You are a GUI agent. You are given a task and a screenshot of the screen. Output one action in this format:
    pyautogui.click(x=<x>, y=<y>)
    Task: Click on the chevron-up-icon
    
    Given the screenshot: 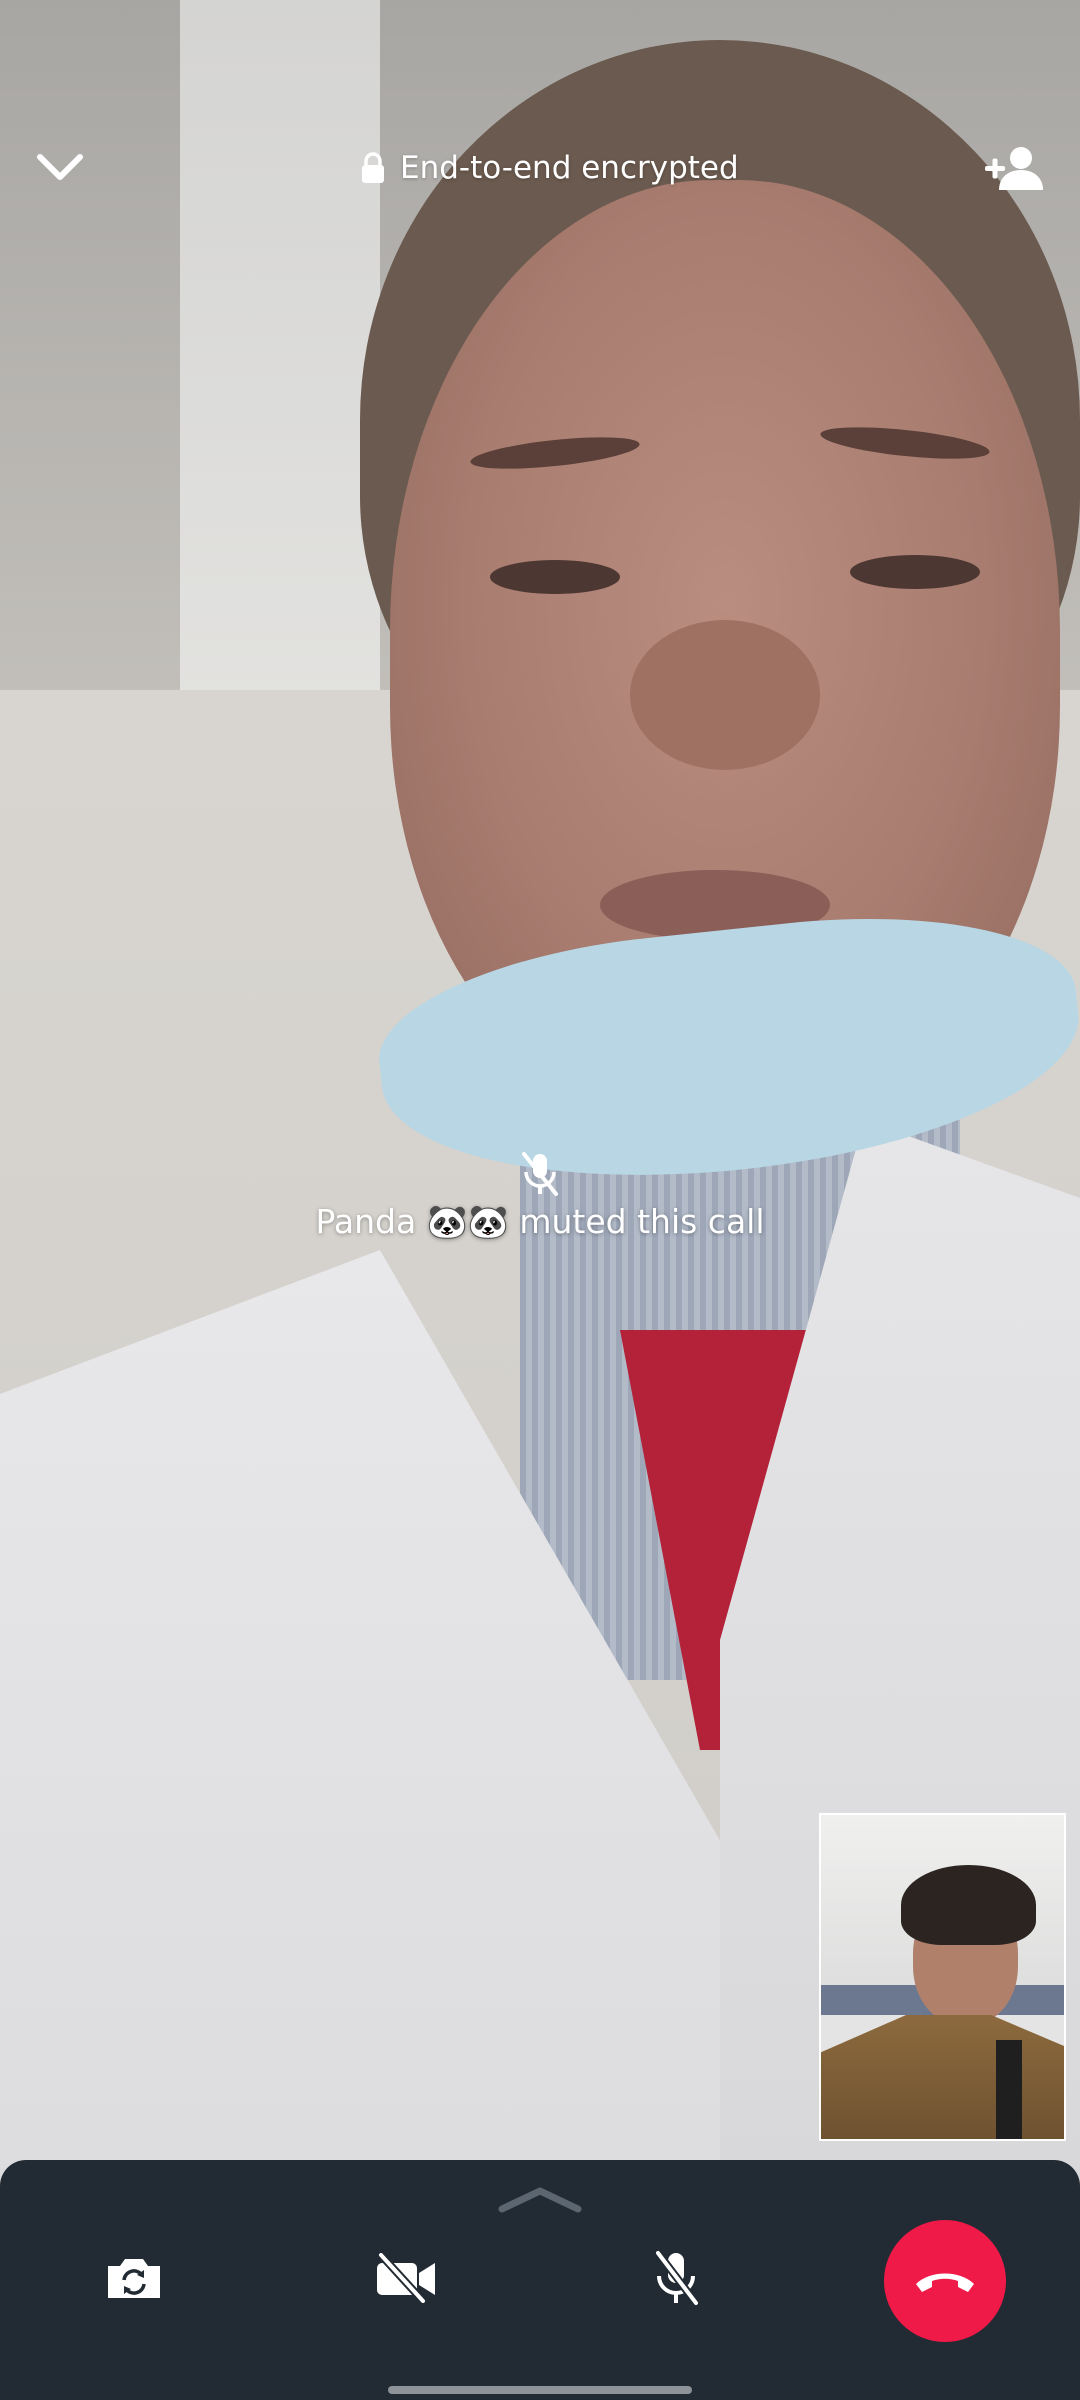 What is the action you would take?
    pyautogui.click(x=540, y=2200)
    